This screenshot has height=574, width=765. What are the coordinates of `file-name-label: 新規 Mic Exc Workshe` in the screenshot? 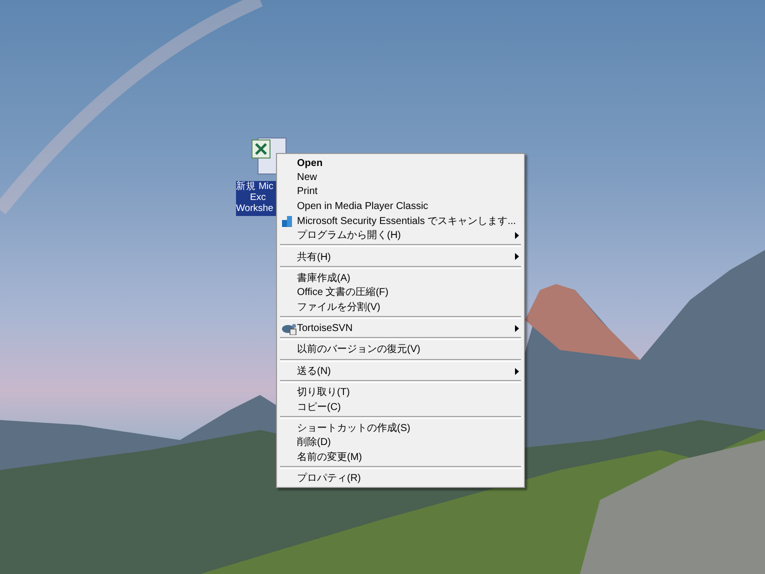 It's located at (256, 198).